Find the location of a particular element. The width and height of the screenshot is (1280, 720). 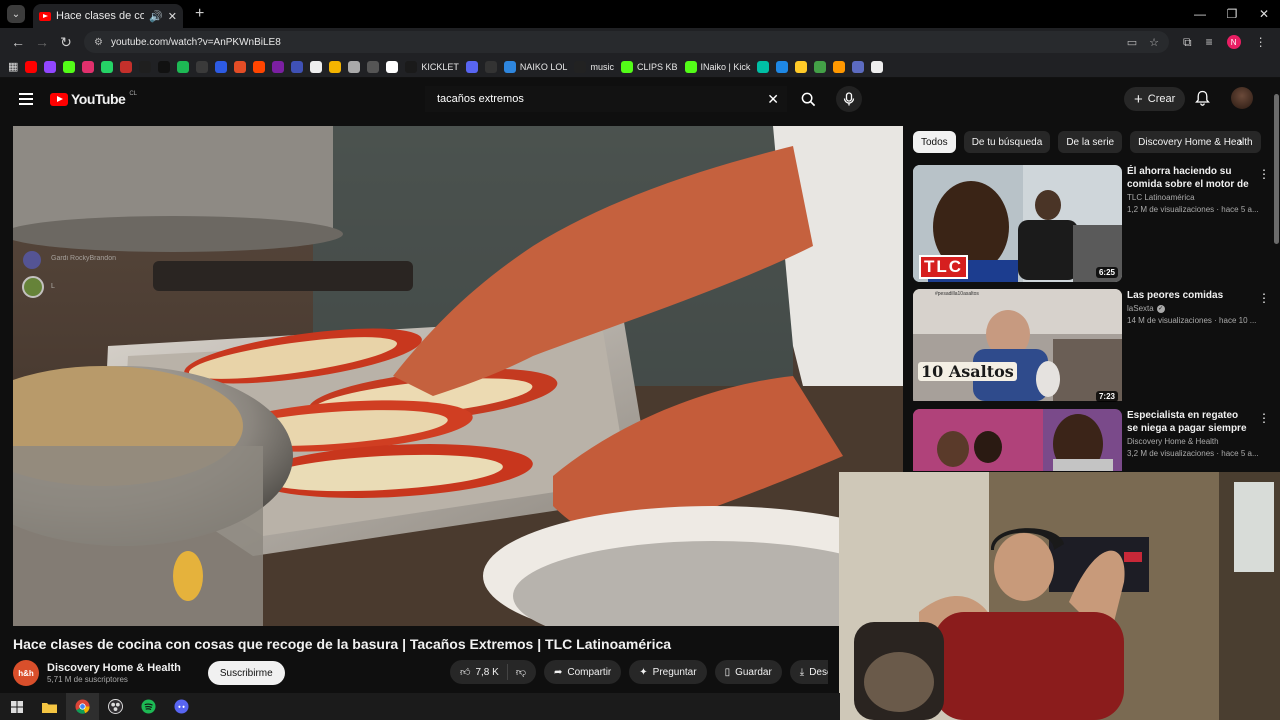

obs-button is located at coordinates (115, 706).